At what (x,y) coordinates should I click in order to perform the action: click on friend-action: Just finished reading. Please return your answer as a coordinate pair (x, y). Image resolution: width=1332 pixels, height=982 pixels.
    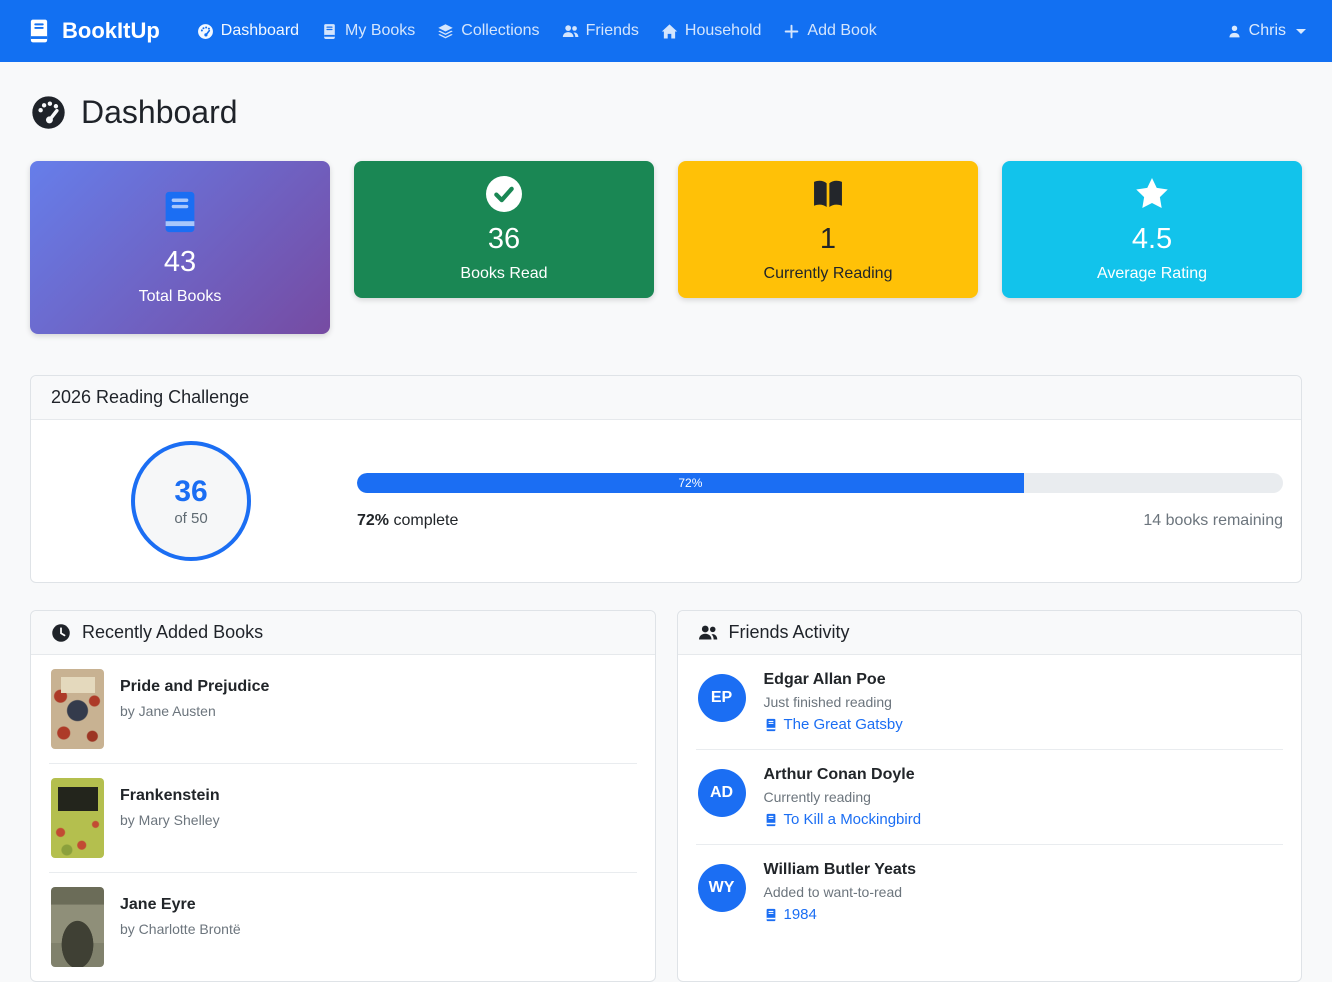
    Looking at the image, I should click on (827, 702).